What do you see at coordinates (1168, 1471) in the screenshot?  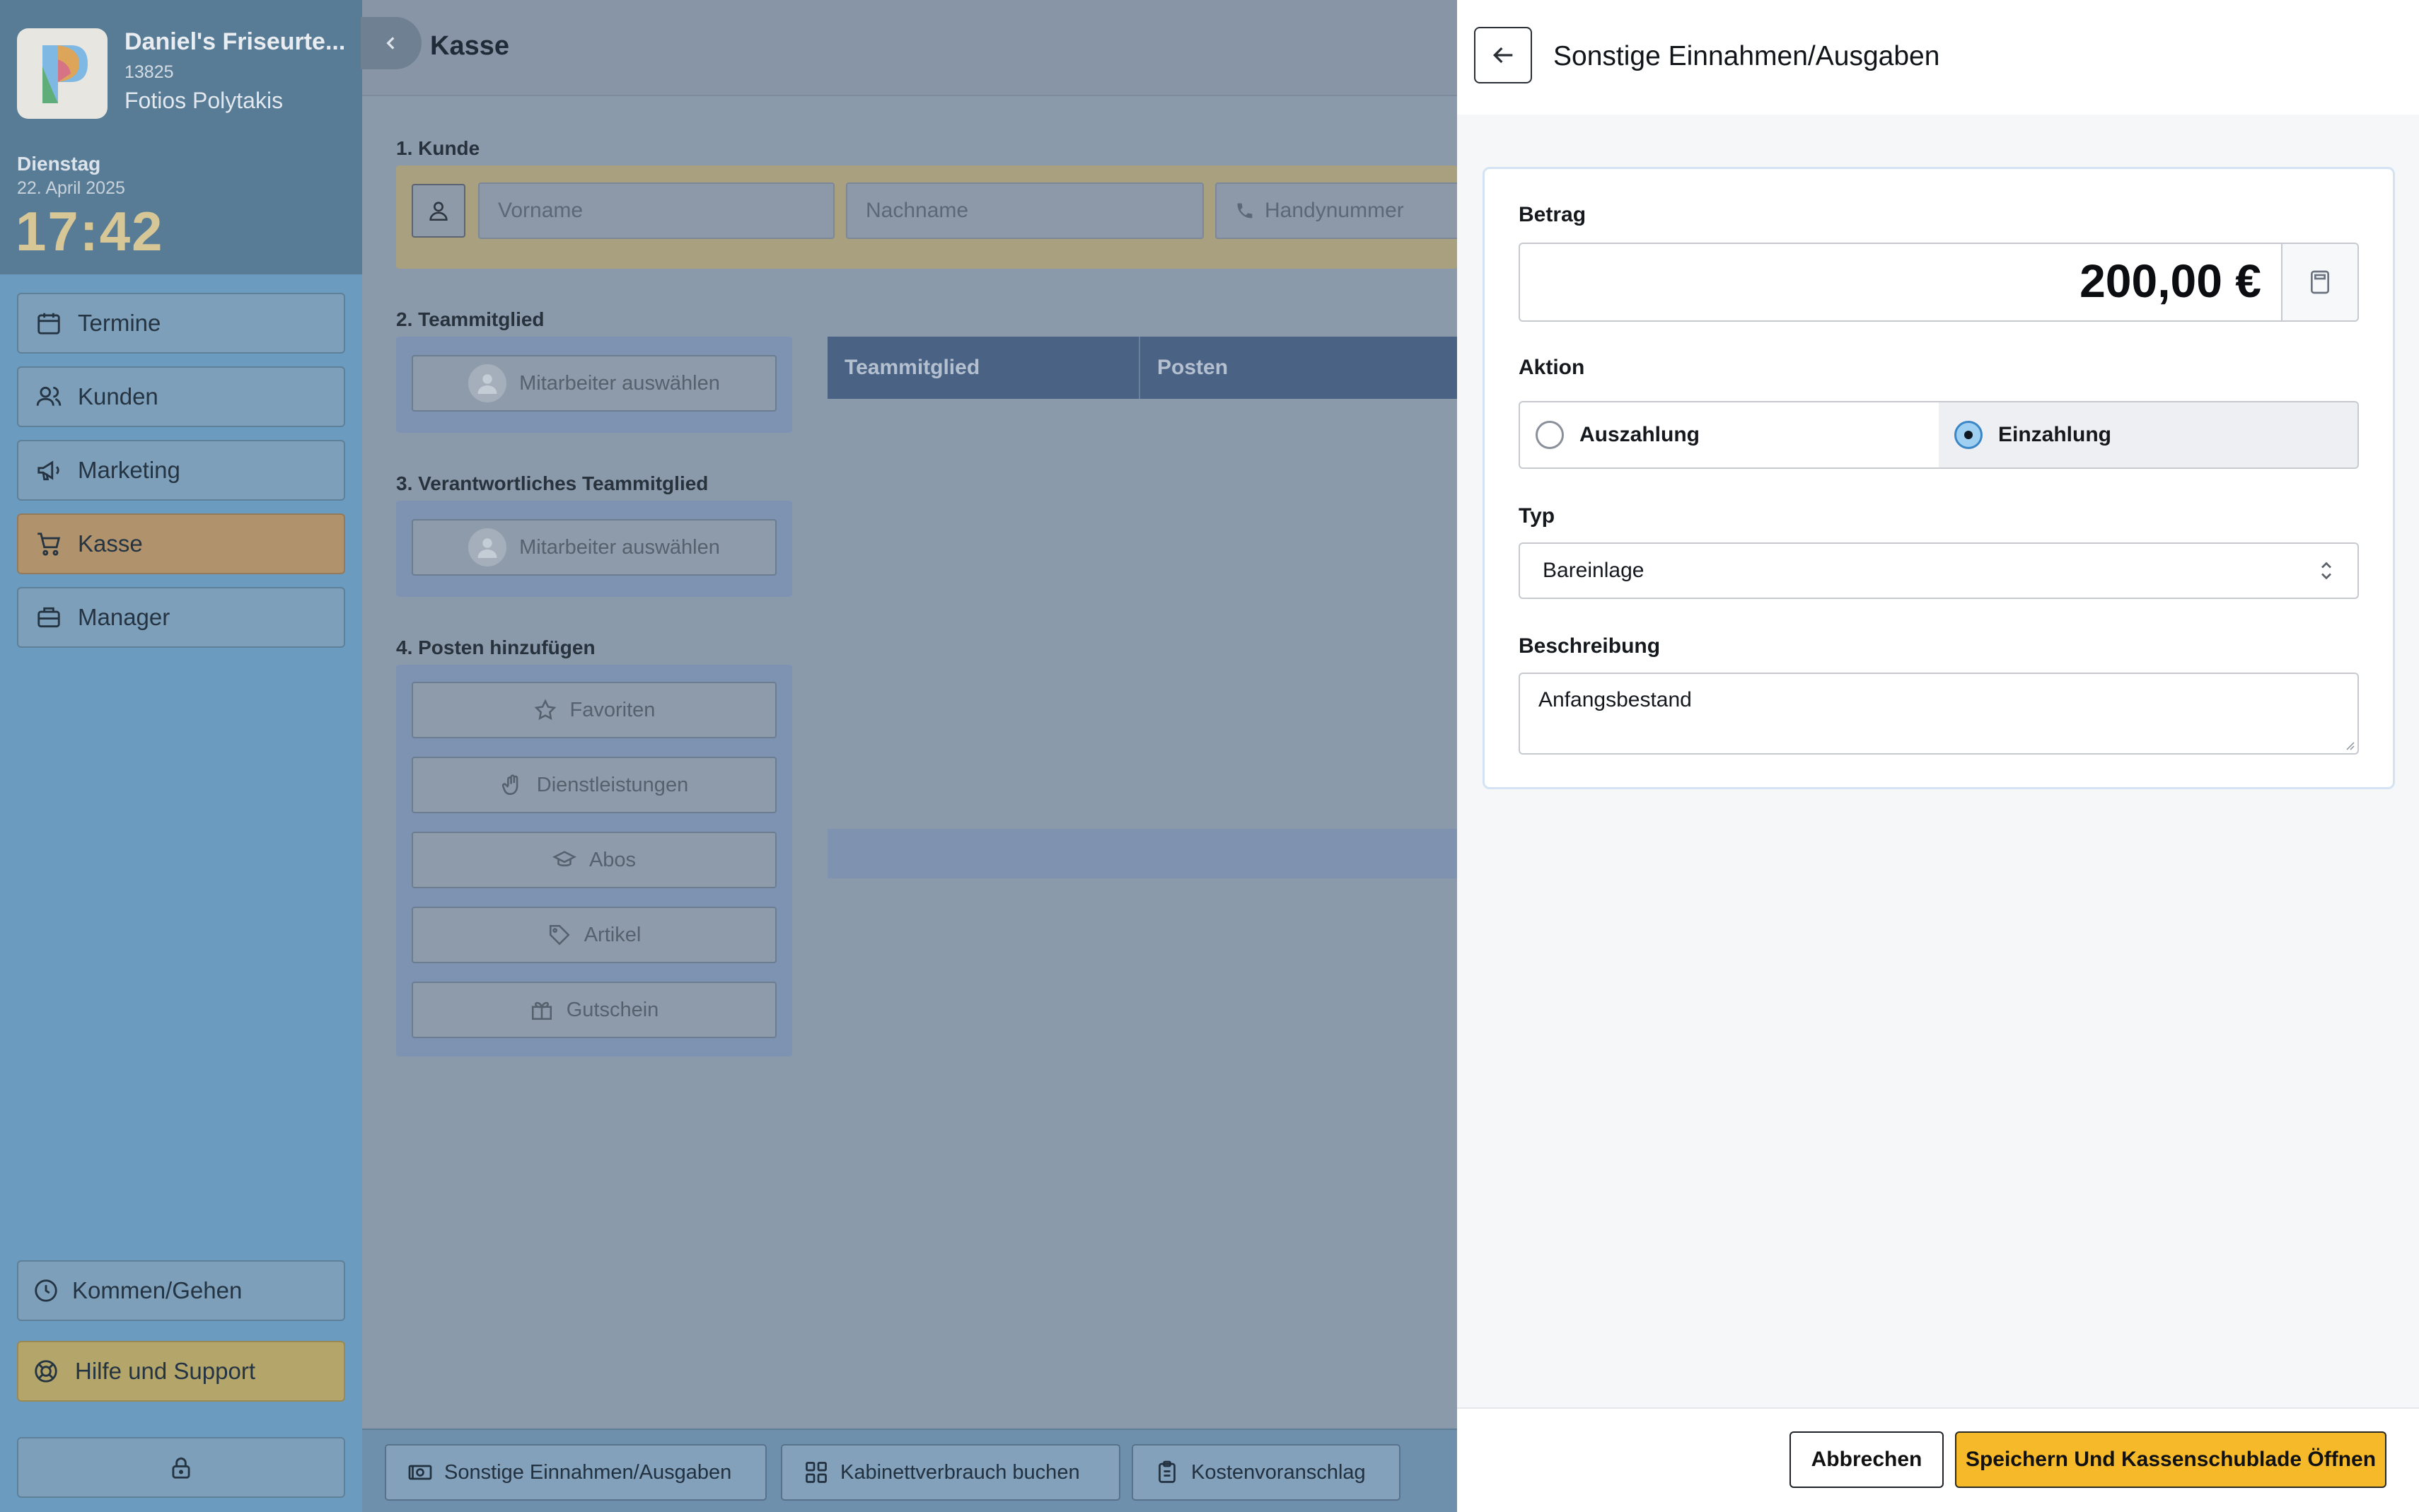 I see `clipboard-icon` at bounding box center [1168, 1471].